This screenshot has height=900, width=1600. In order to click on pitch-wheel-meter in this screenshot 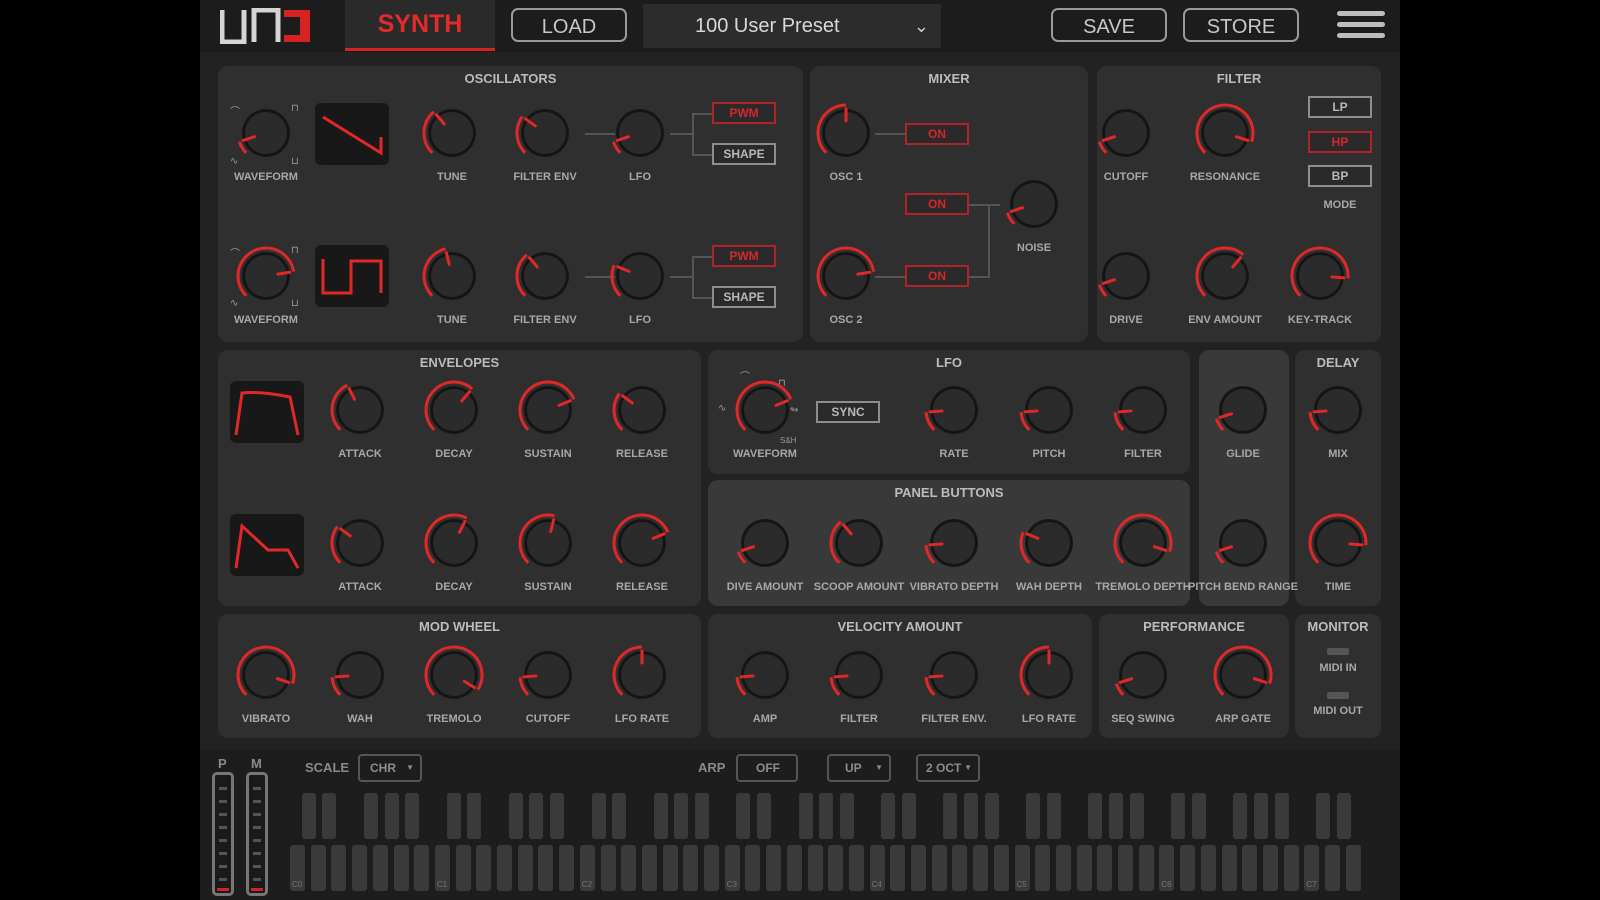, I will do `click(223, 834)`.